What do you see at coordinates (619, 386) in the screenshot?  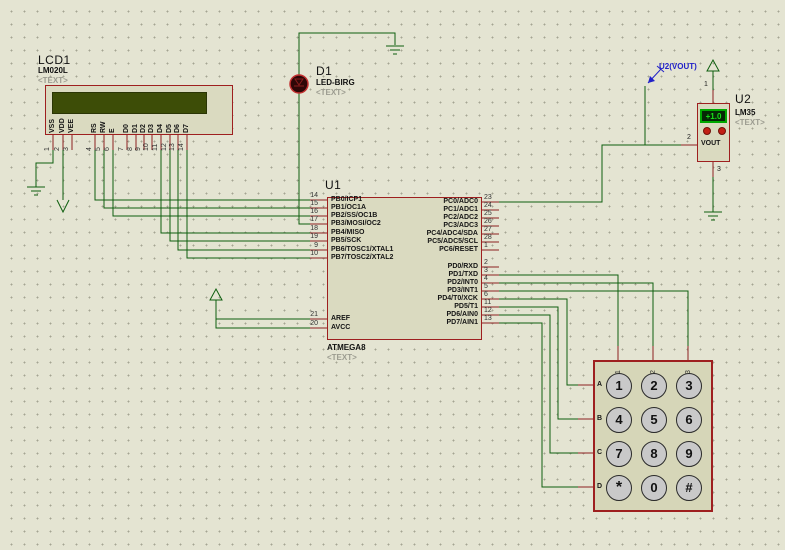 I see `keypad-button-1: 1` at bounding box center [619, 386].